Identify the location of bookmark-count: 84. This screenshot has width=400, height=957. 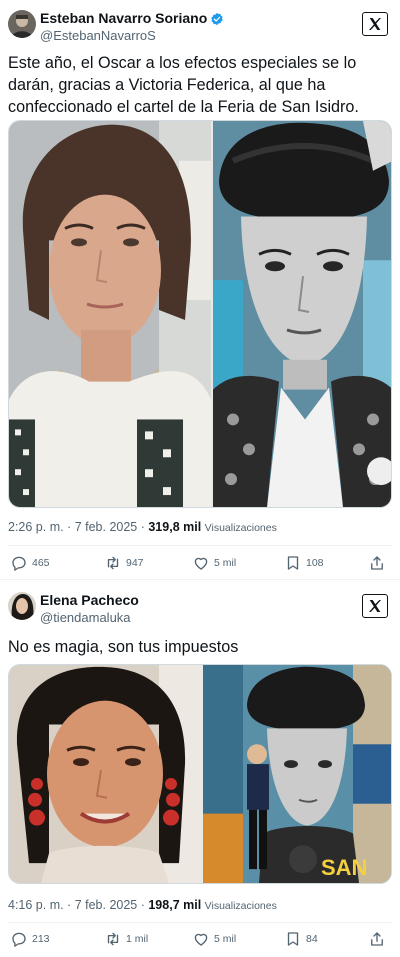
(312, 939).